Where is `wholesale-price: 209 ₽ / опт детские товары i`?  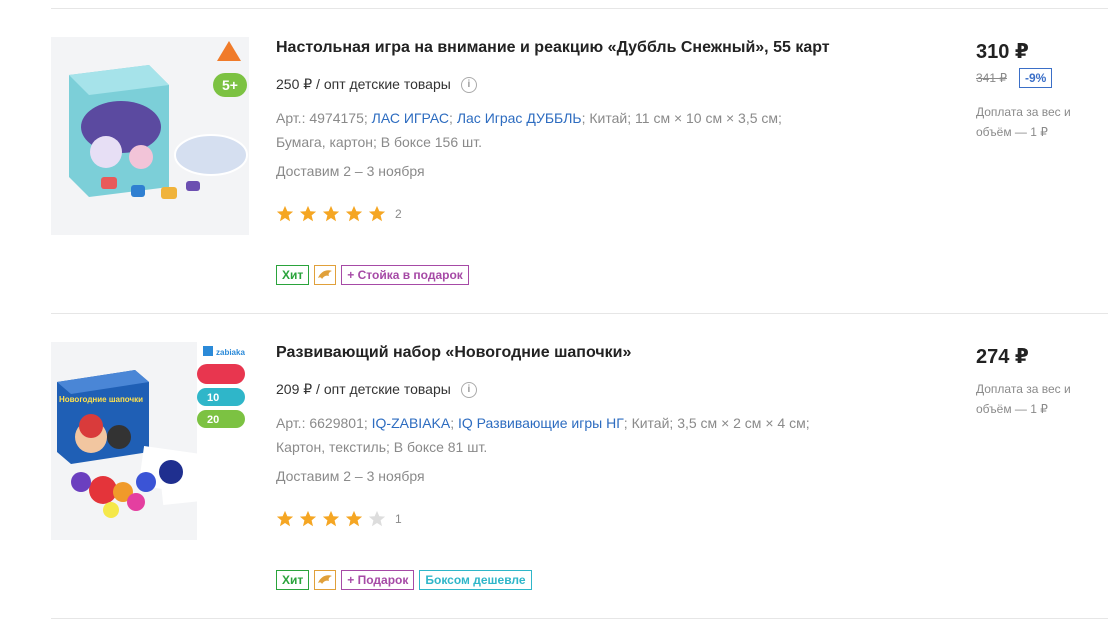 wholesale-price: 209 ₽ / опт детские товары i is located at coordinates (376, 389).